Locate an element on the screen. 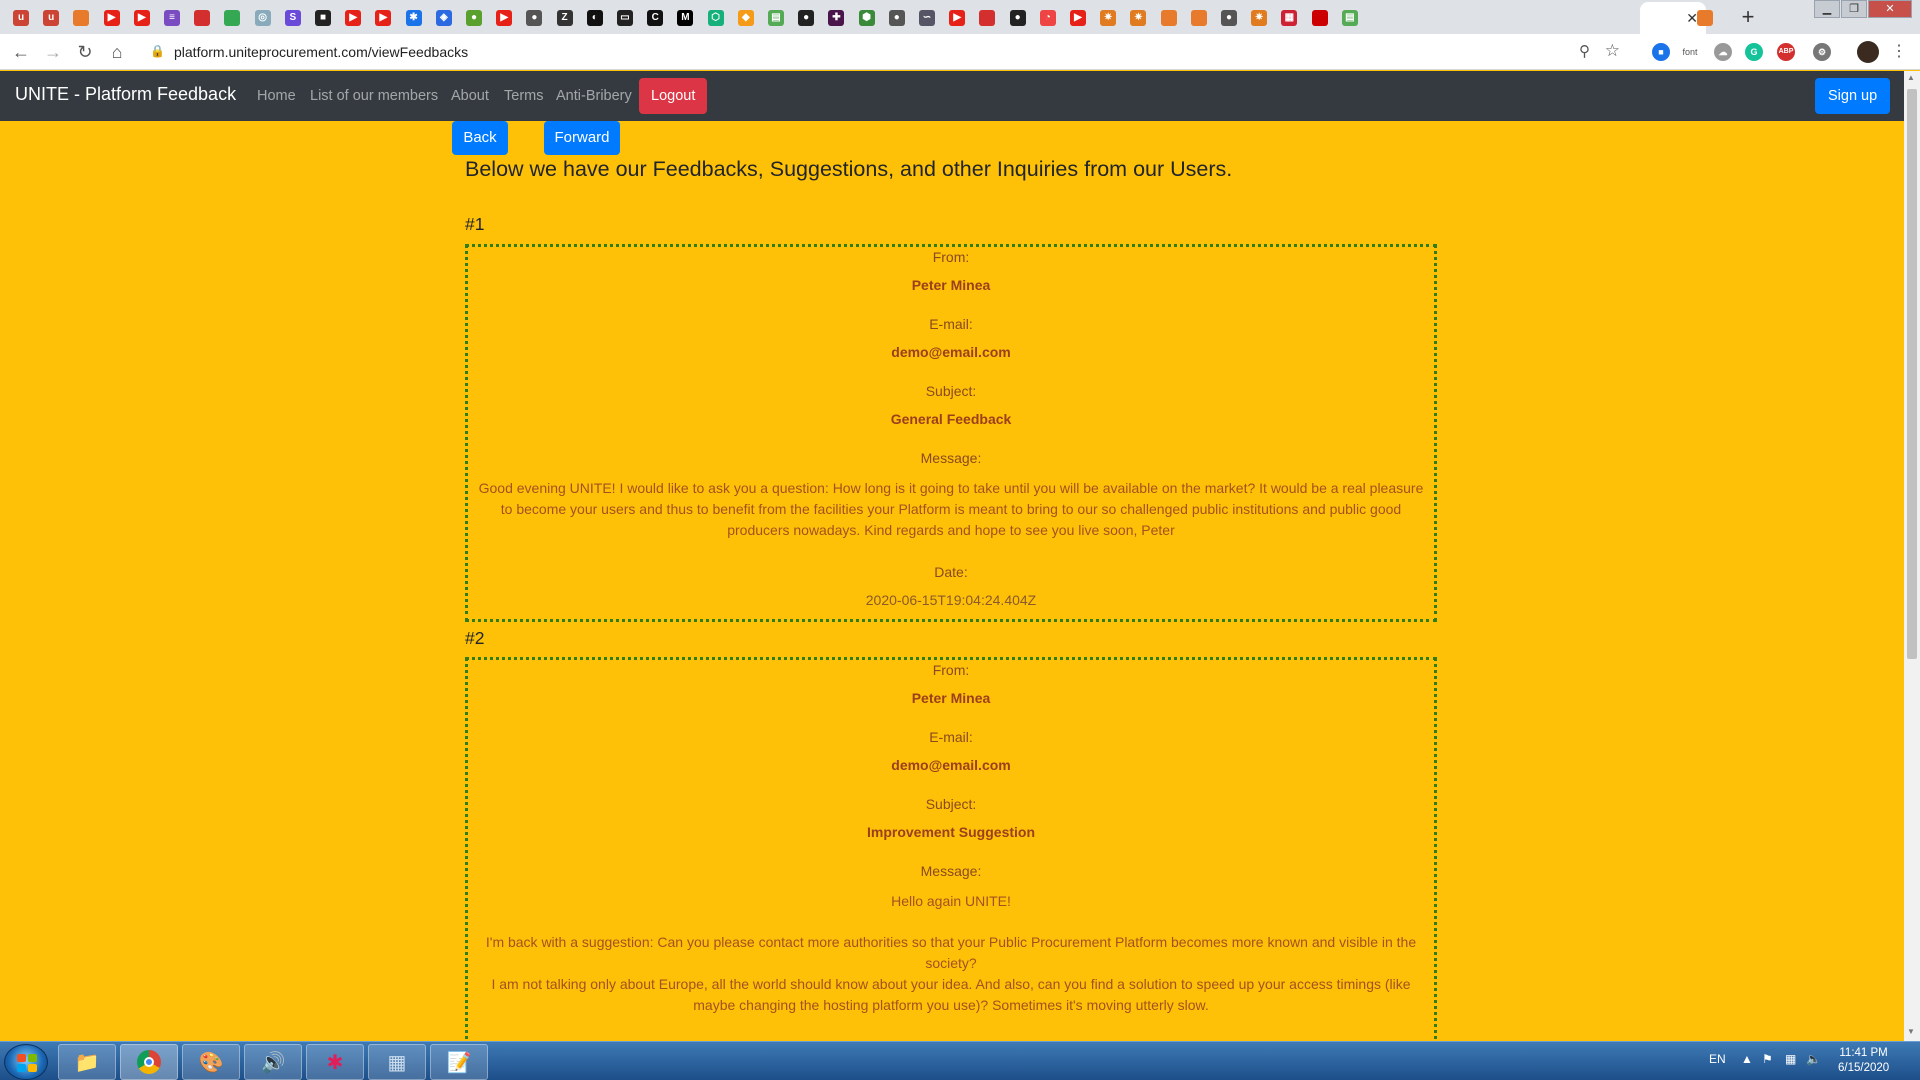  zoom-icon: ⚲ is located at coordinates (1584, 51).